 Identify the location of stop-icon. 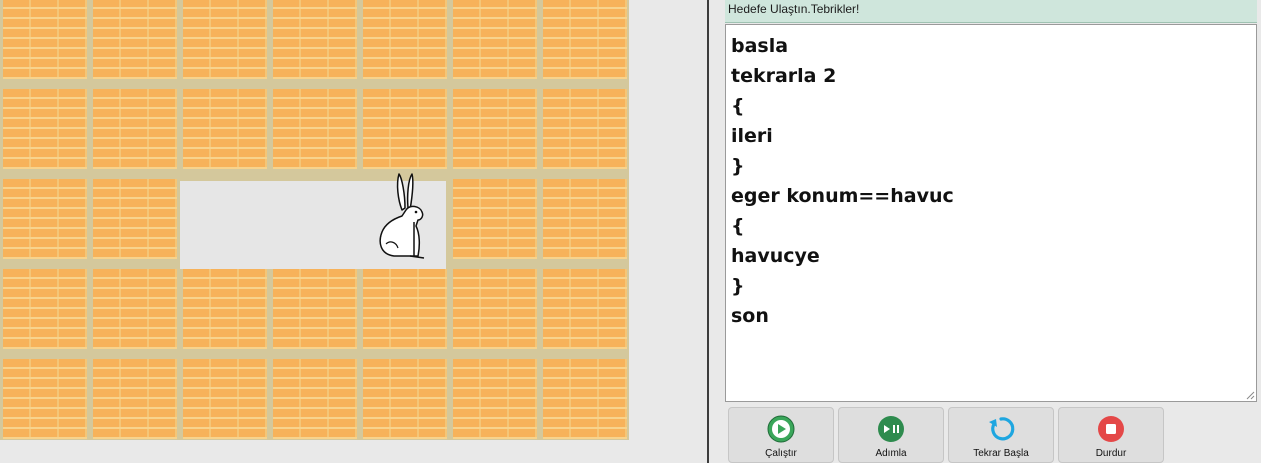
(1111, 429).